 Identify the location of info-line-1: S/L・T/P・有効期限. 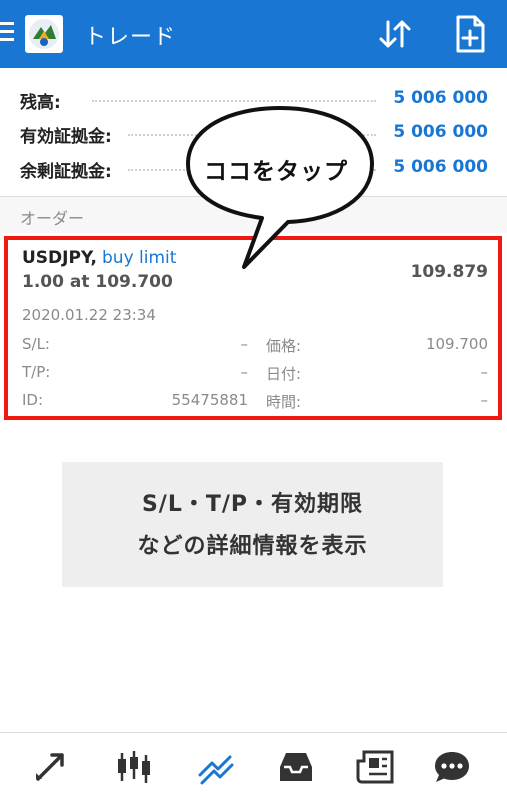
(252, 504).